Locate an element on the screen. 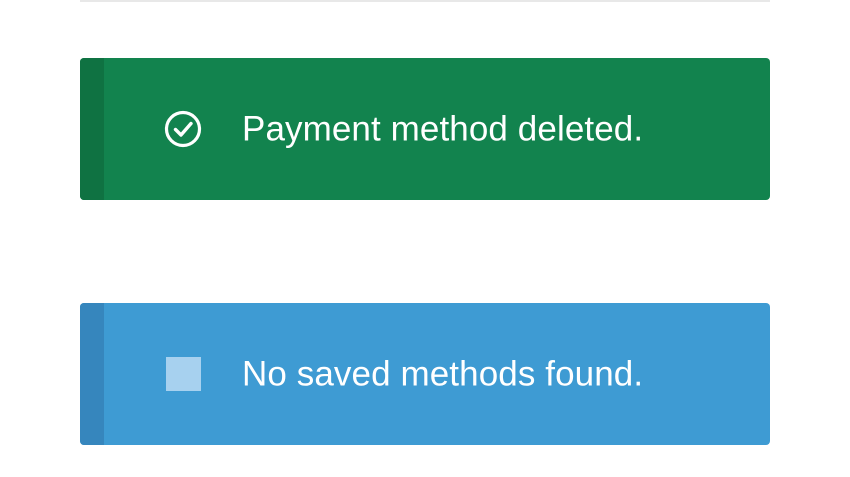  square-icon is located at coordinates (183, 374).